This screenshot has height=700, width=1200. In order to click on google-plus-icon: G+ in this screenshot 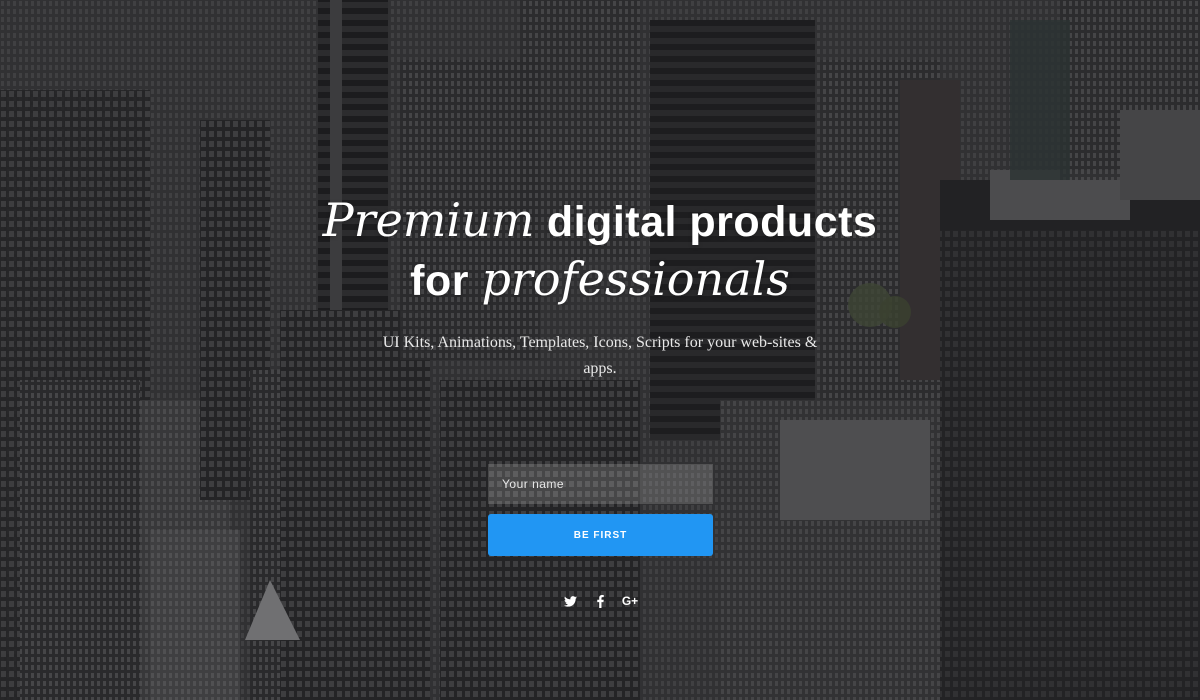, I will do `click(630, 601)`.